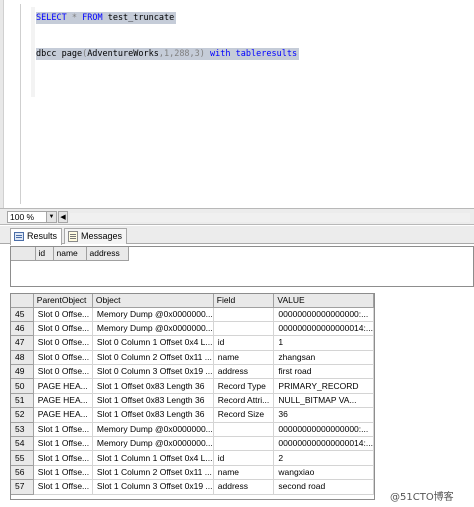  Describe the element at coordinates (244, 415) in the screenshot. I see `cell-field: Record Size` at that location.